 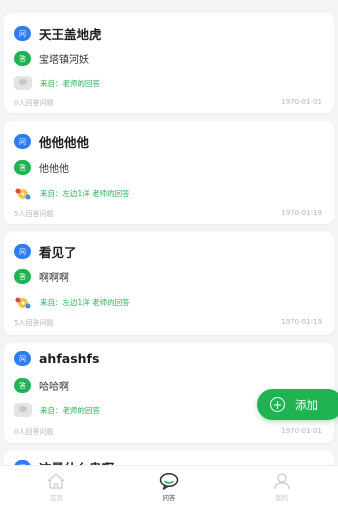 What do you see at coordinates (56, 481) in the screenshot?
I see `home-icon` at bounding box center [56, 481].